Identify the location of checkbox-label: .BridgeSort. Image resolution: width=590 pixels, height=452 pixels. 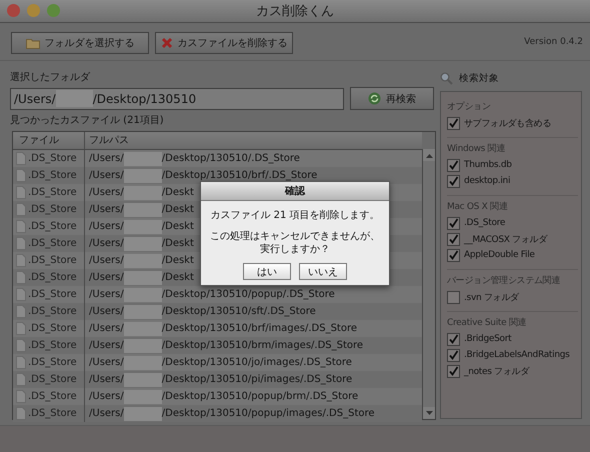
(488, 339).